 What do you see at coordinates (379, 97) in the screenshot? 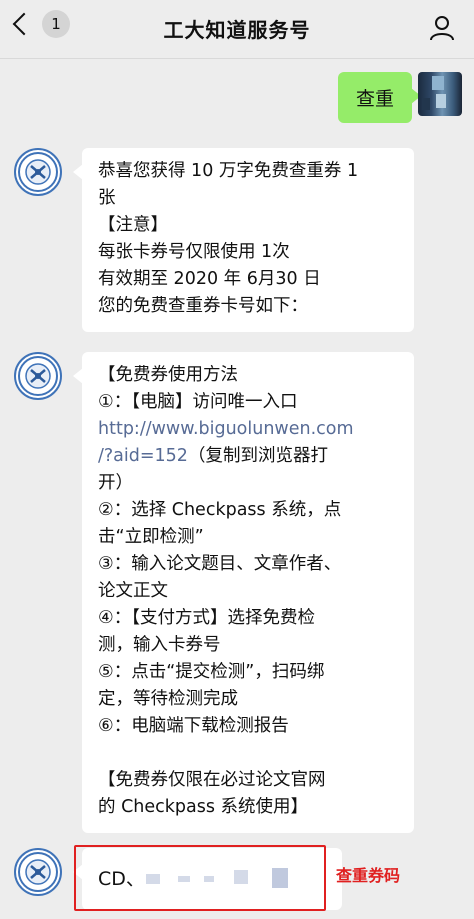
I see `user-message-bubble: 查重` at bounding box center [379, 97].